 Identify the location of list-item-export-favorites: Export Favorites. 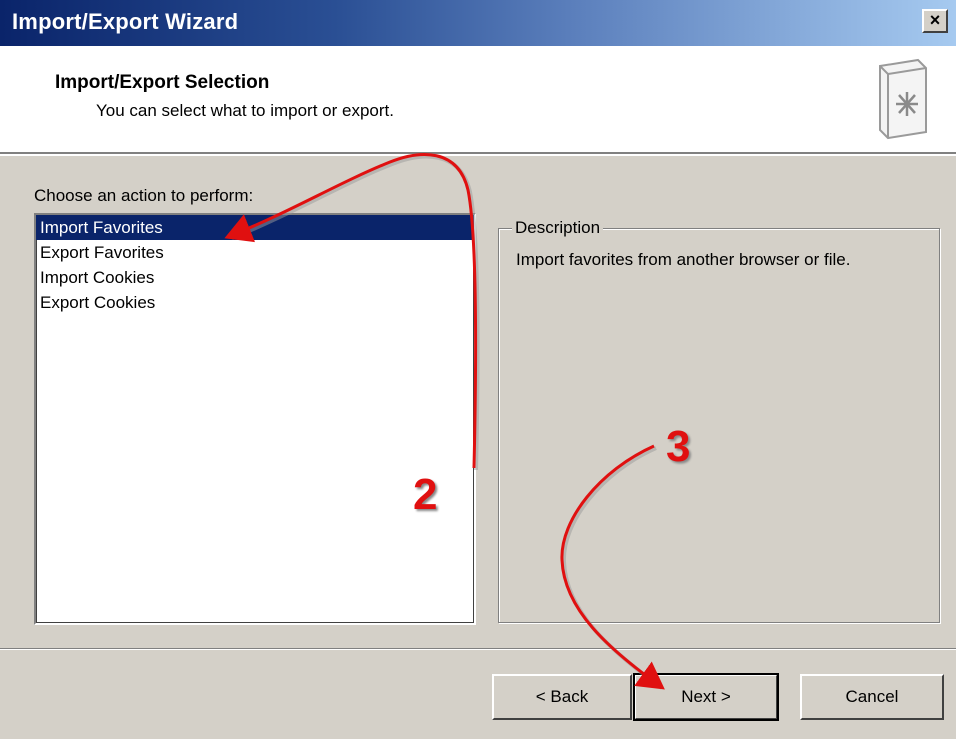
(255, 252).